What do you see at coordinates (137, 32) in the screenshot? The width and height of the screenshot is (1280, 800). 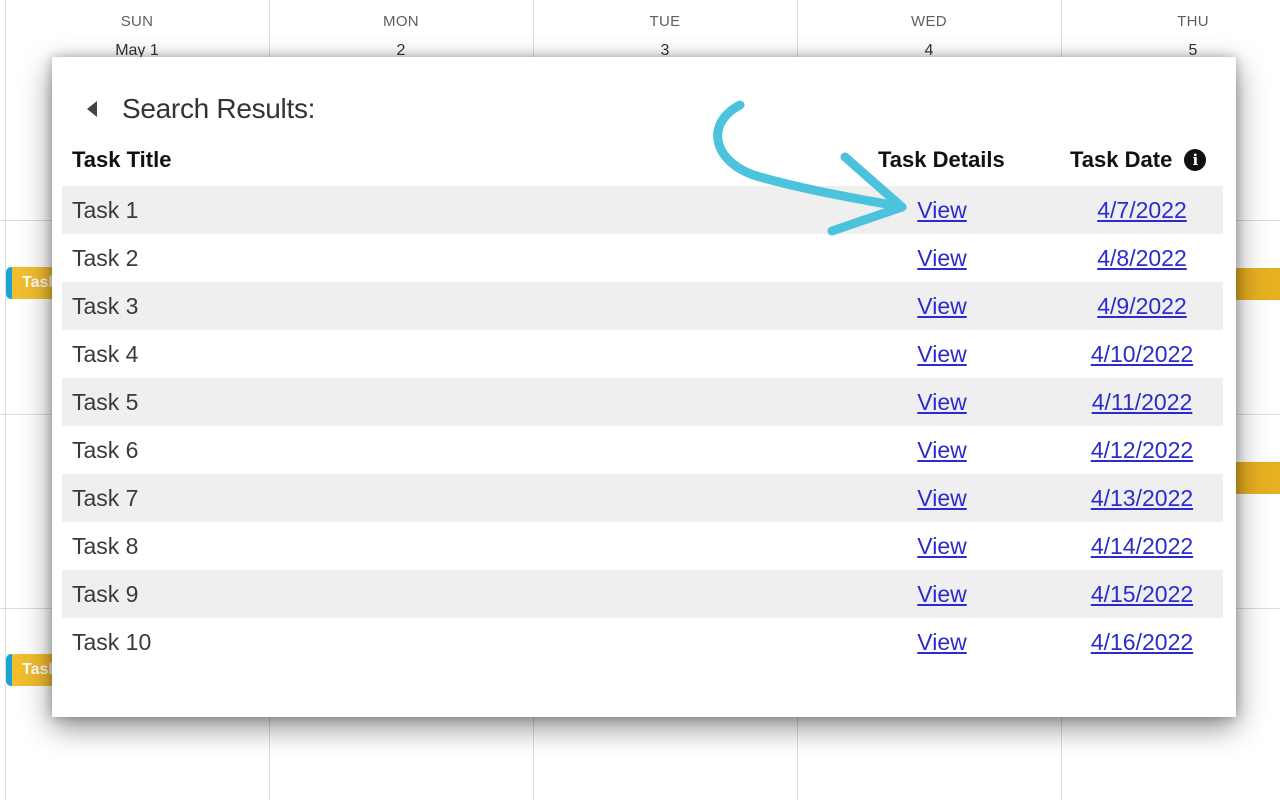 I see `day-header-sun: SUN May 1` at bounding box center [137, 32].